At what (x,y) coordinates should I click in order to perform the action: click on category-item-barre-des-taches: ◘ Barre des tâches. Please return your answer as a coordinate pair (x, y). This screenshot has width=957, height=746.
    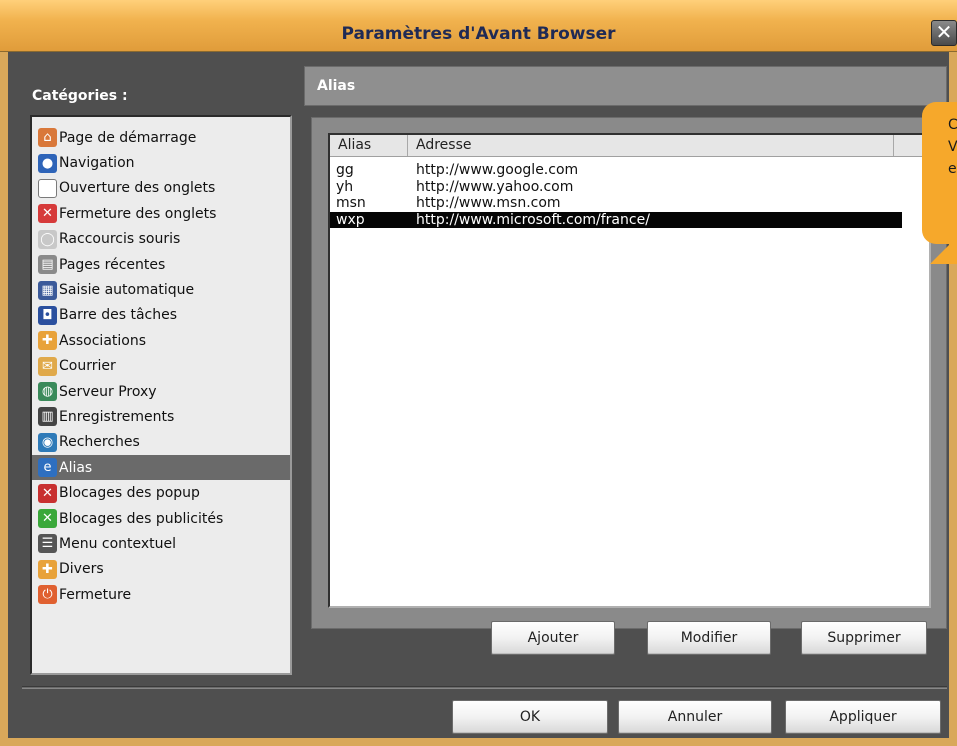
    Looking at the image, I should click on (161, 315).